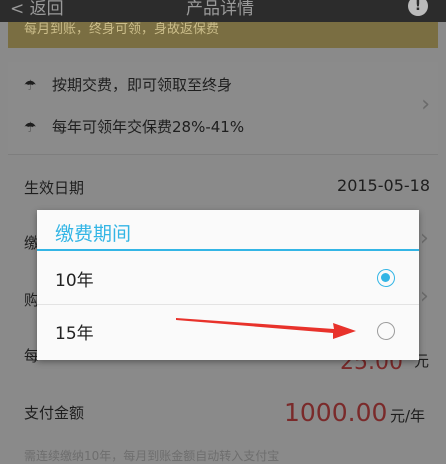 This screenshot has width=446, height=464. What do you see at coordinates (266, 328) in the screenshot?
I see `annotation-arrow-icon` at bounding box center [266, 328].